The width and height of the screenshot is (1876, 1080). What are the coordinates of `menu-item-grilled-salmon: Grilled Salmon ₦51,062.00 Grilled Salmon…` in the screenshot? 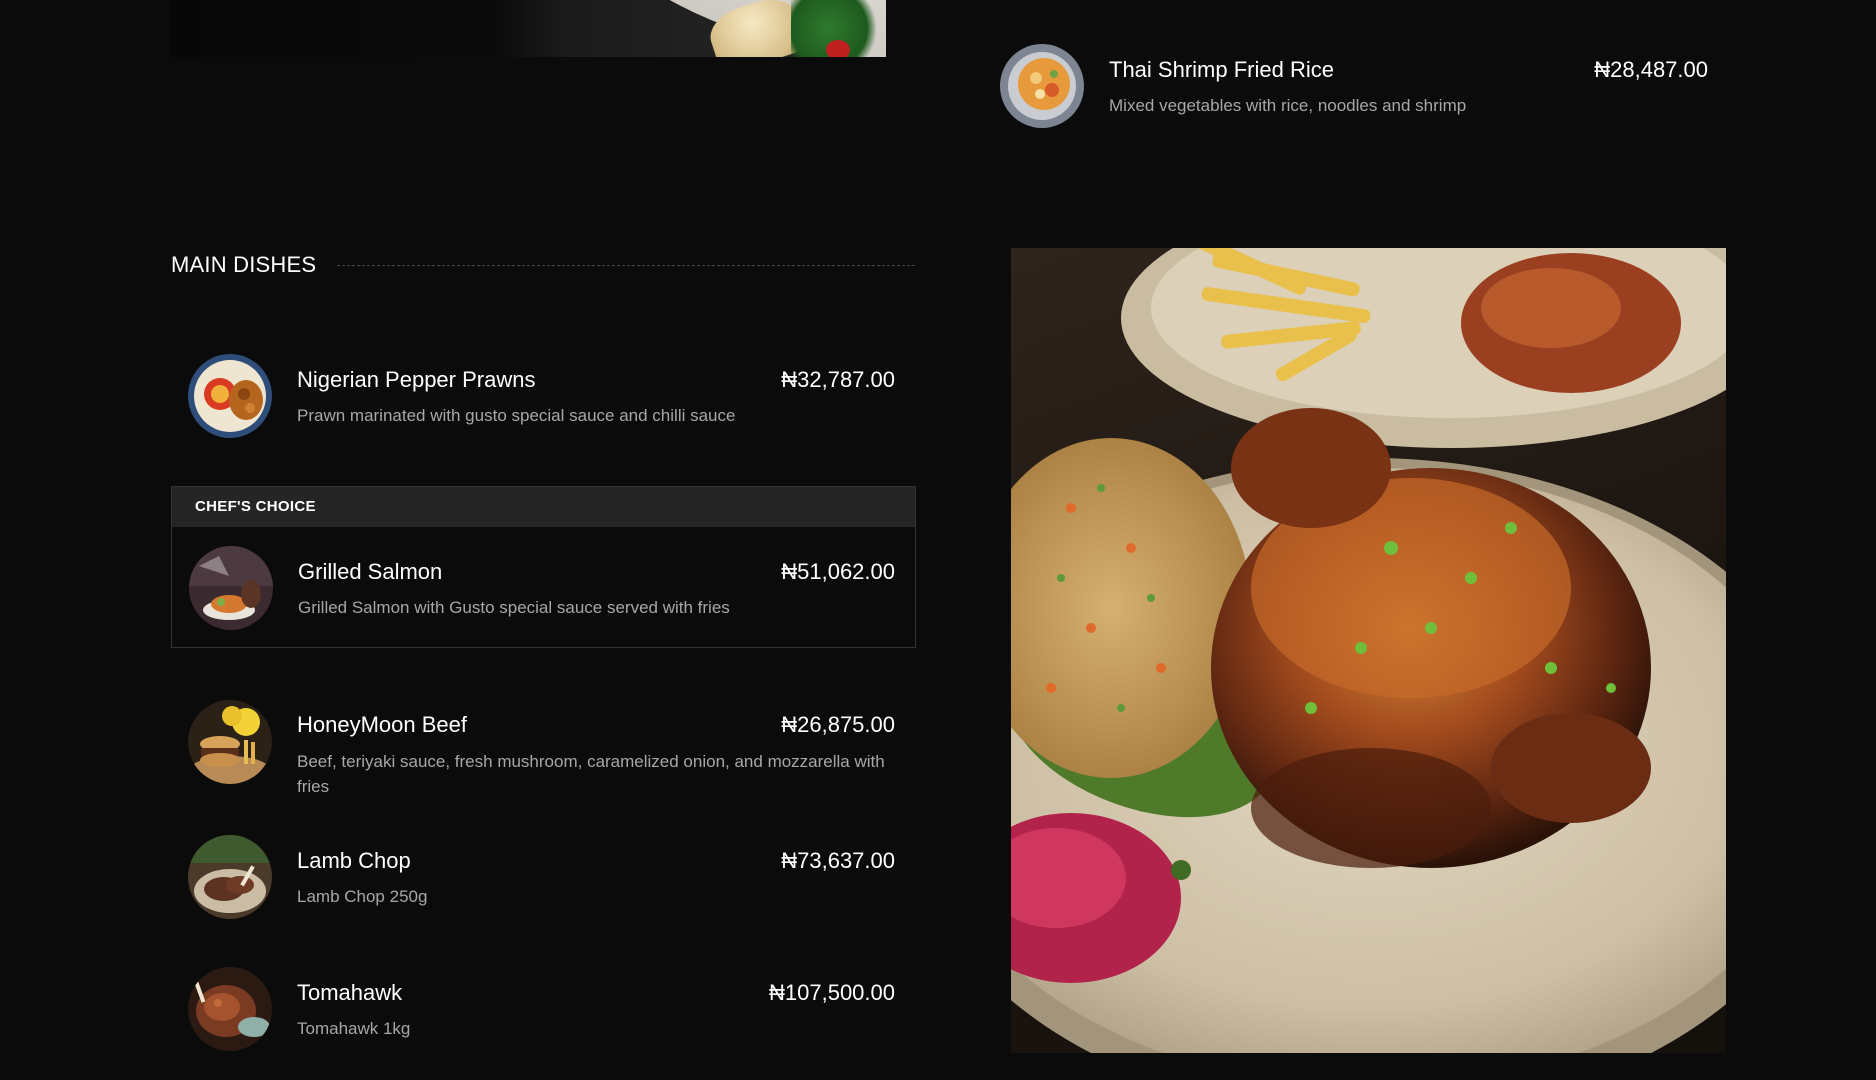 It's located at (546, 591).